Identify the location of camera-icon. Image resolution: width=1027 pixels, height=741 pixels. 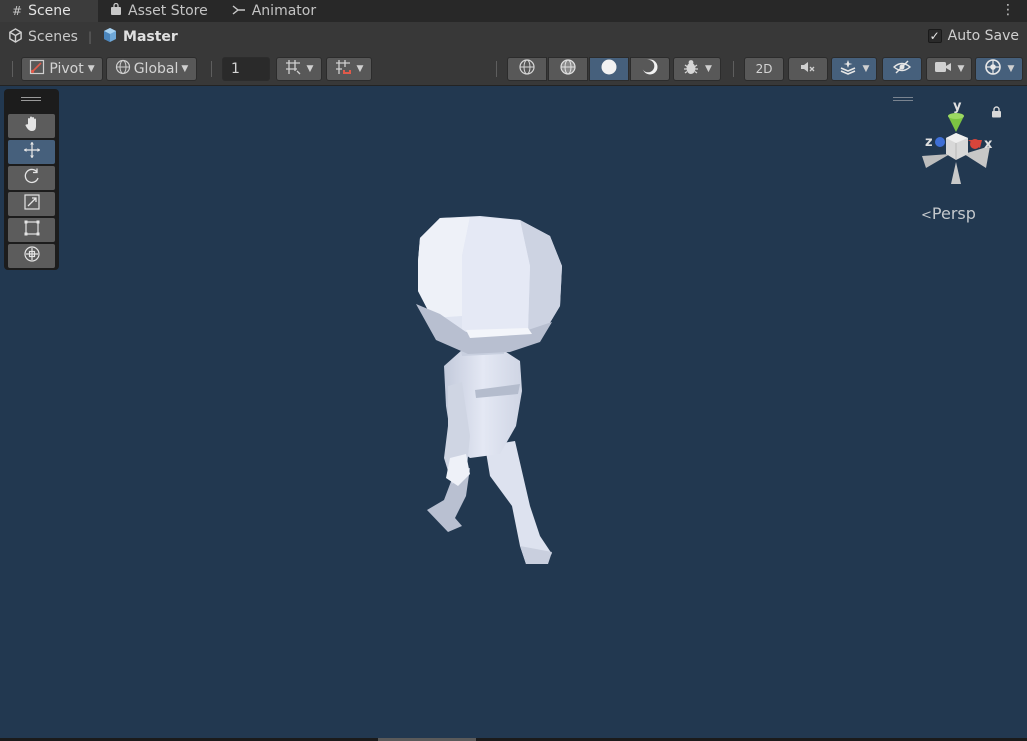
(943, 69).